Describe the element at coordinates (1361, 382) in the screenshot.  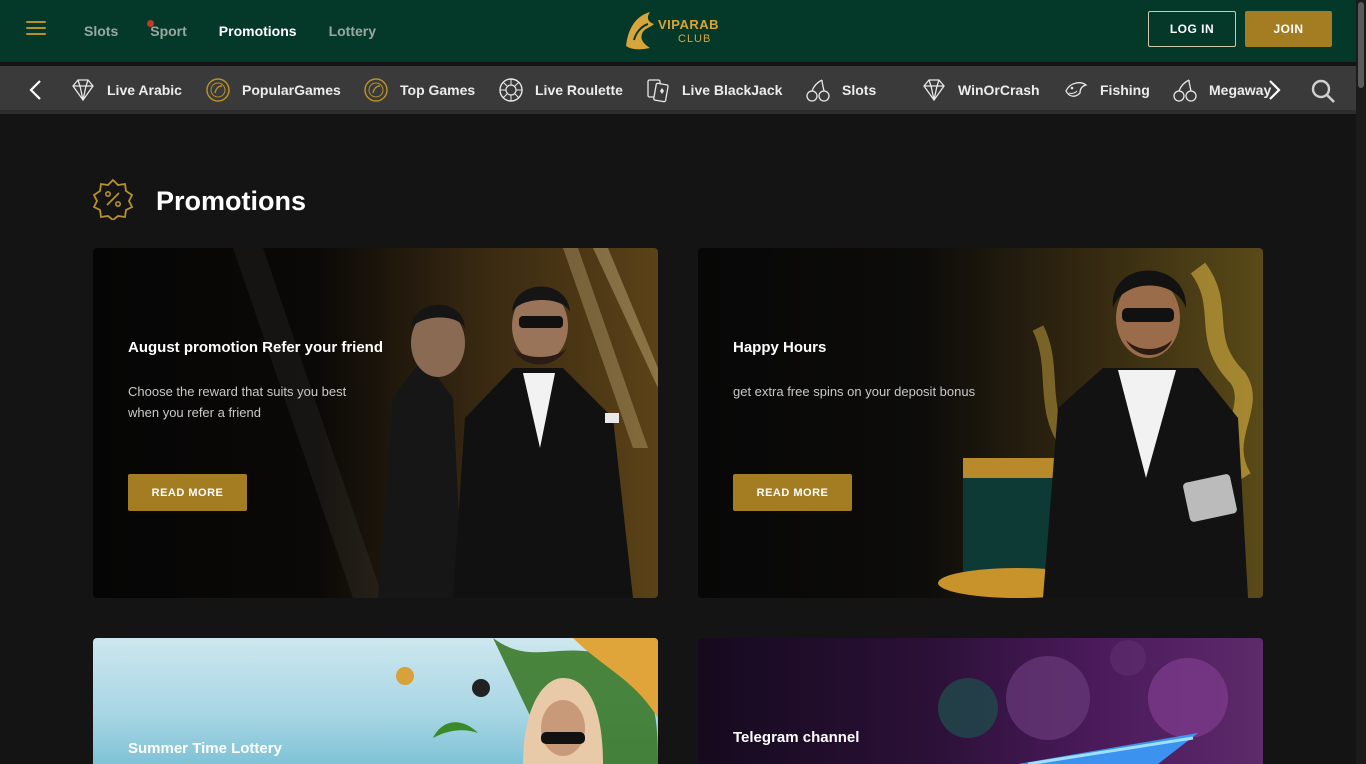
I see `page-scrollbar` at that location.